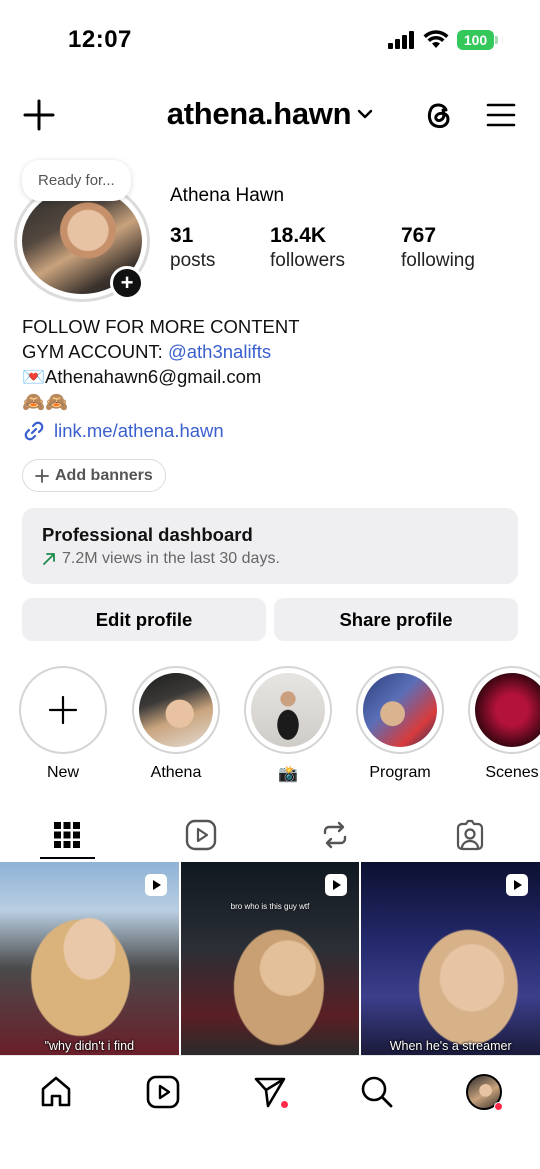 Image resolution: width=540 pixels, height=1169 pixels. I want to click on posts-label: posts, so click(193, 260).